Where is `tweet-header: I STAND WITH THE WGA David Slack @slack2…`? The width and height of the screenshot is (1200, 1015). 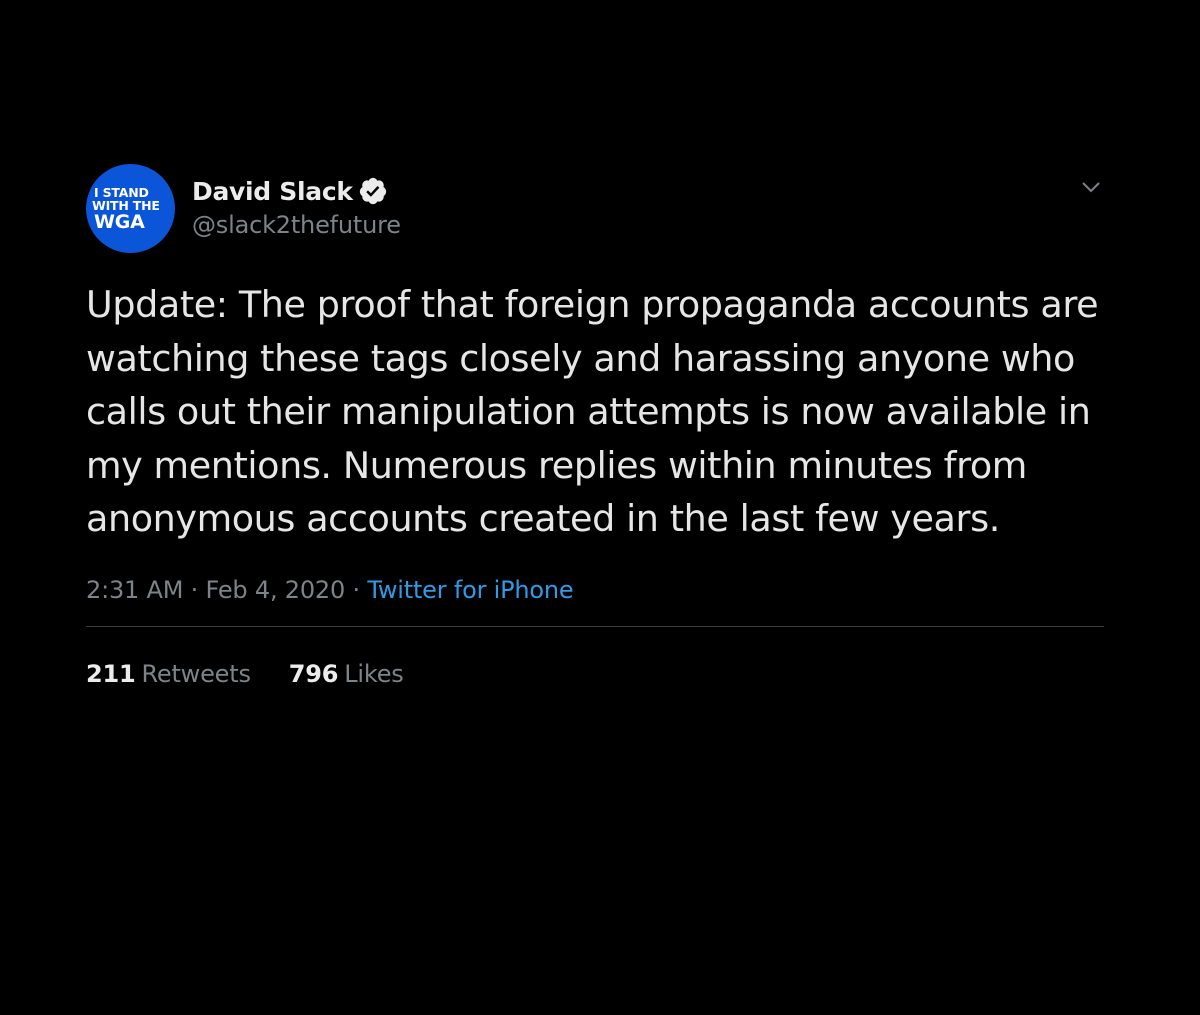
tweet-header: I STAND WITH THE WGA David Slack @slack2… is located at coordinates (595, 209).